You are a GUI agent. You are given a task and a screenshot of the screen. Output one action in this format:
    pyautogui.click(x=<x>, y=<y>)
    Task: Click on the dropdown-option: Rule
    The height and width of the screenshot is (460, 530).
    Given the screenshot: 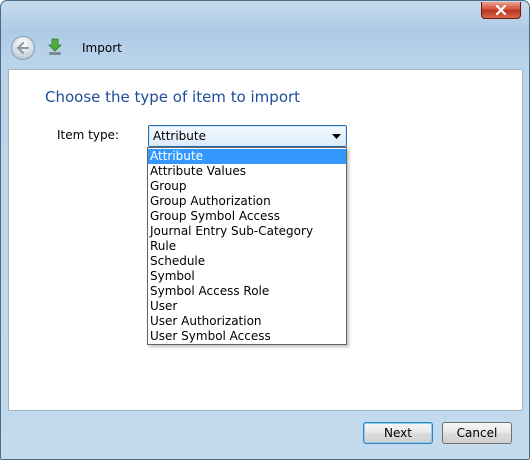 What is the action you would take?
    pyautogui.click(x=247, y=246)
    